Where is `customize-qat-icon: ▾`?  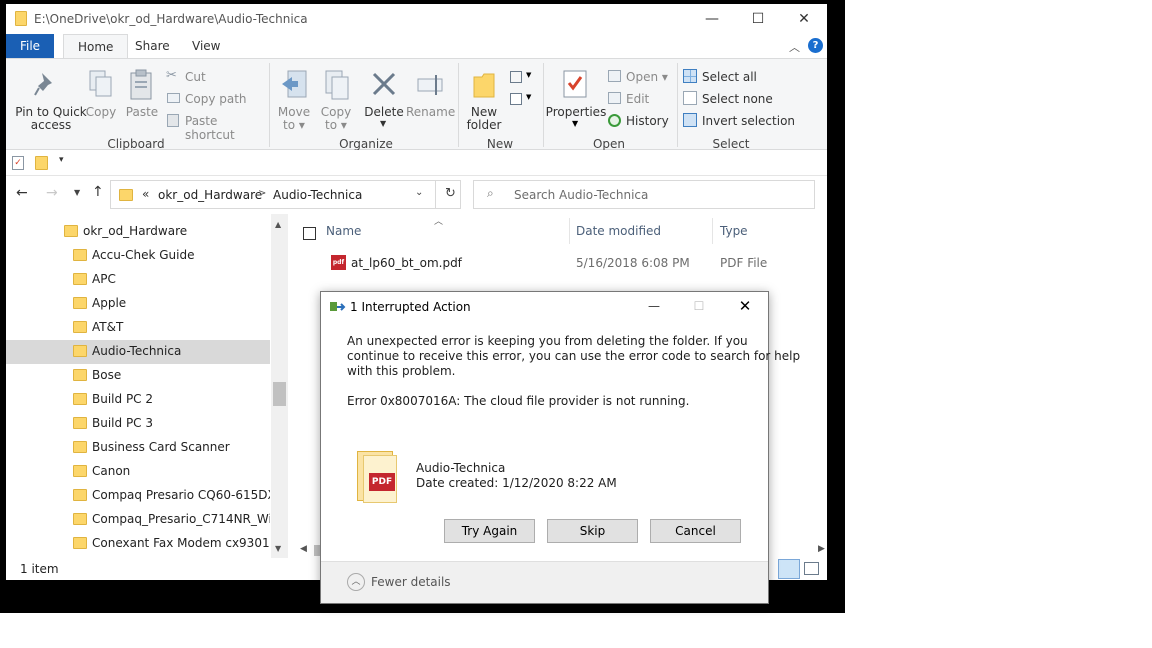 customize-qat-icon: ▾ is located at coordinates (61, 160).